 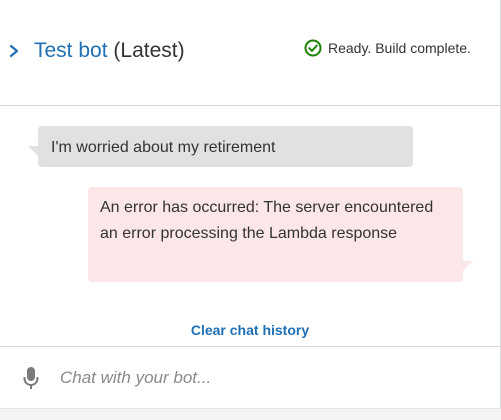 I want to click on user-message-text: I'm worried about my retirement, so click(x=163, y=147).